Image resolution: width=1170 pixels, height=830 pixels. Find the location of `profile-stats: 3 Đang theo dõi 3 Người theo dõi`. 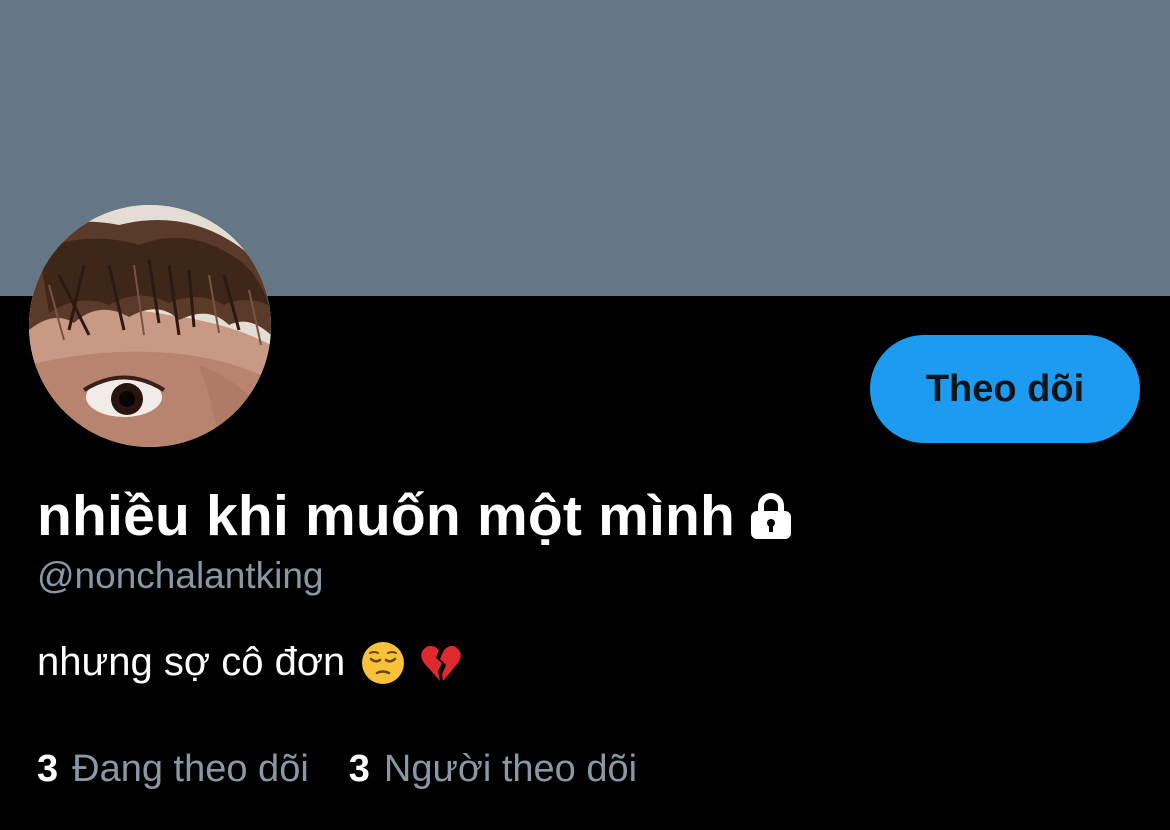

profile-stats: 3 Đang theo dõi 3 Người theo dõi is located at coordinates (357, 769).